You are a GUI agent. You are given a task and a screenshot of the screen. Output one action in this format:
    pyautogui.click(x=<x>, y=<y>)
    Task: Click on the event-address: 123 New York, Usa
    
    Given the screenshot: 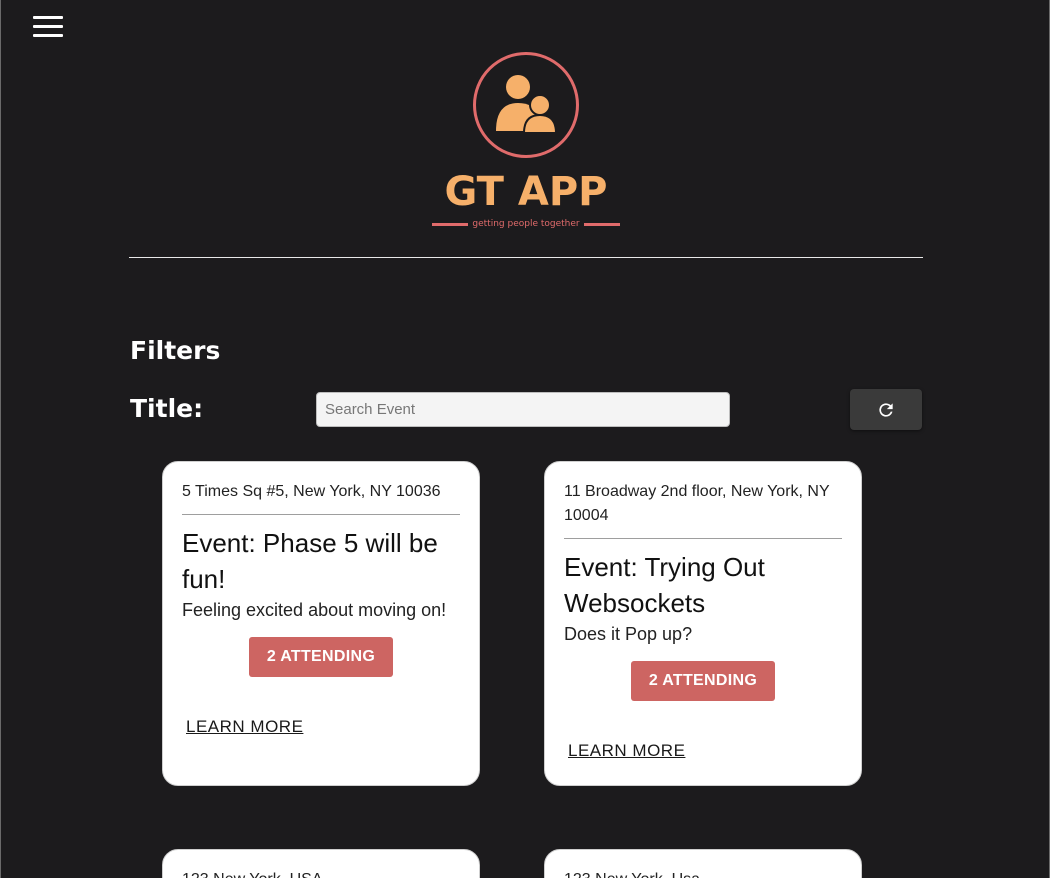 What is the action you would take?
    pyautogui.click(x=703, y=873)
    